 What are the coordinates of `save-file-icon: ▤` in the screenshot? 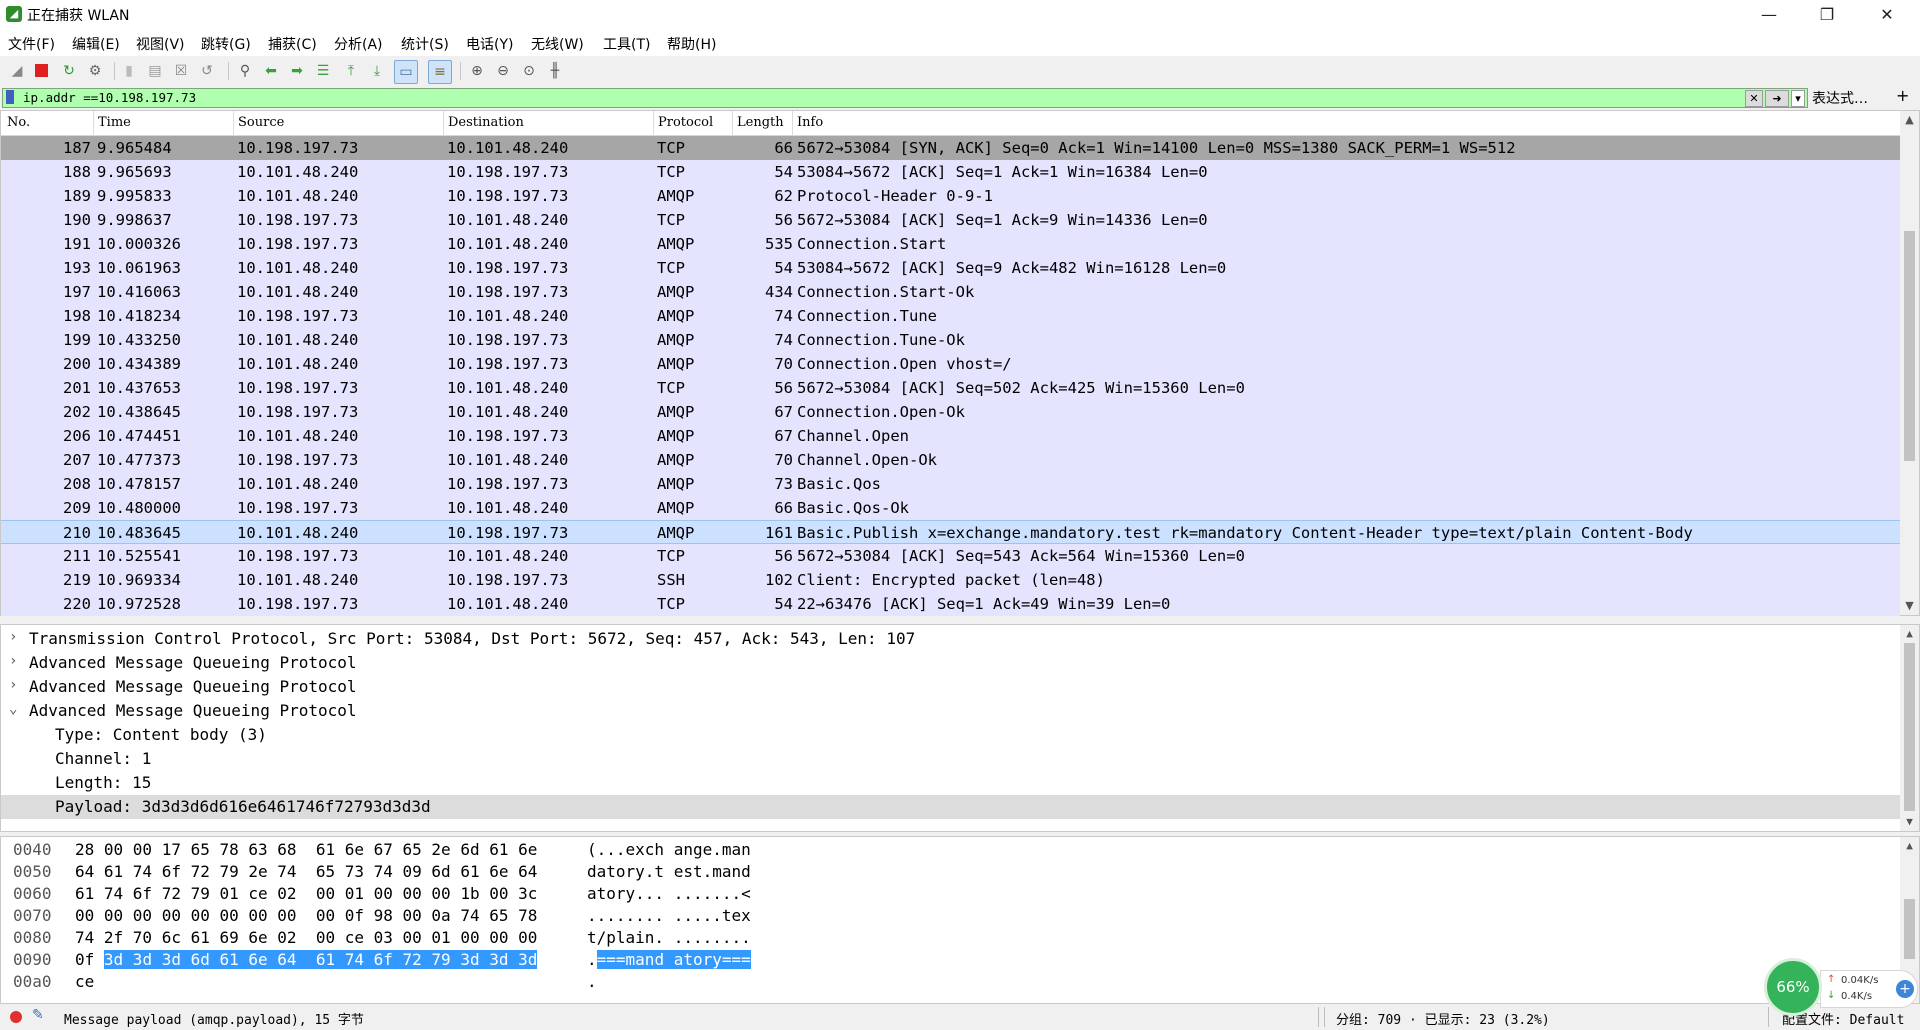 It's located at (155, 71).